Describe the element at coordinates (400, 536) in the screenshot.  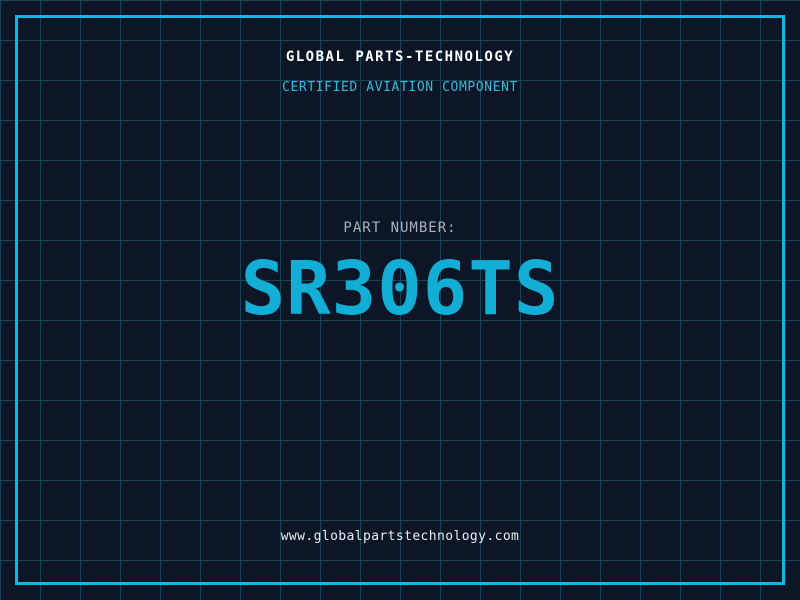
I see `website-url: www.globalpartstechnology.com` at that location.